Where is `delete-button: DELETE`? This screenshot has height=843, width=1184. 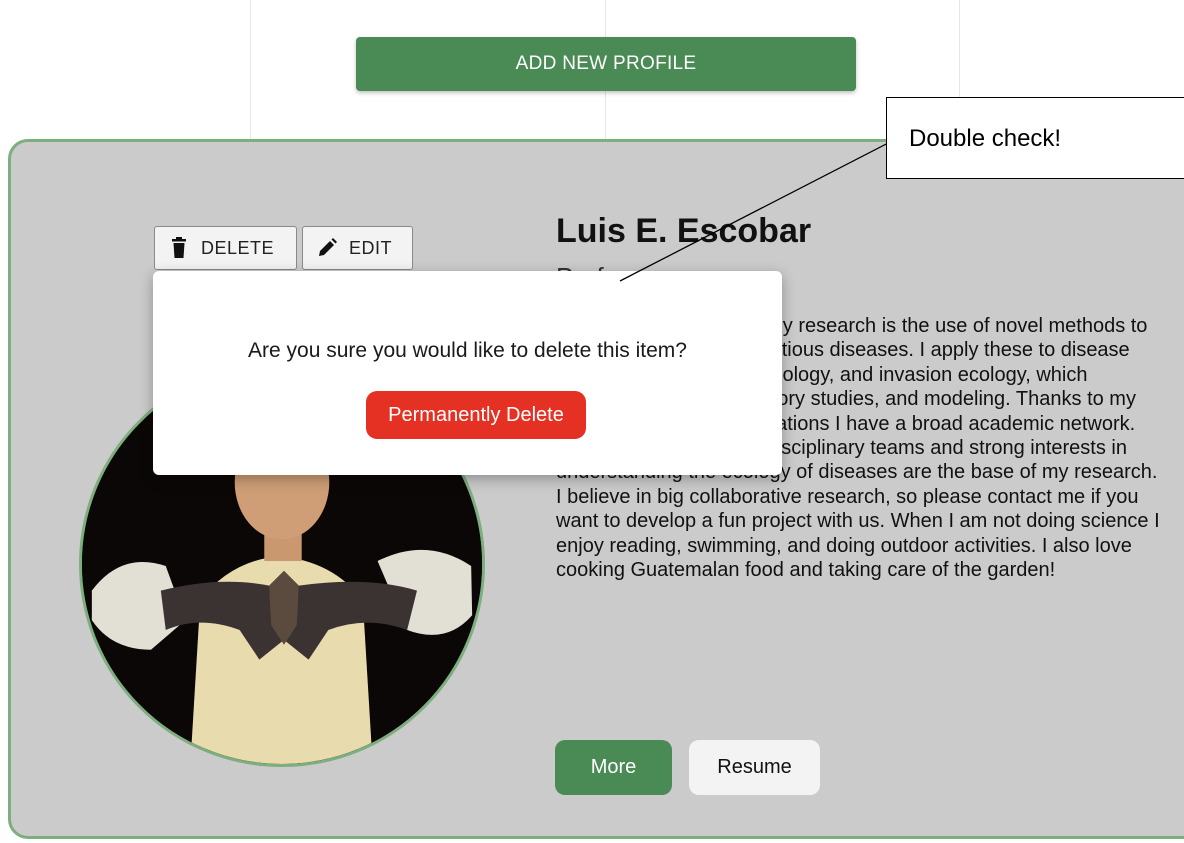 delete-button: DELETE is located at coordinates (225, 248).